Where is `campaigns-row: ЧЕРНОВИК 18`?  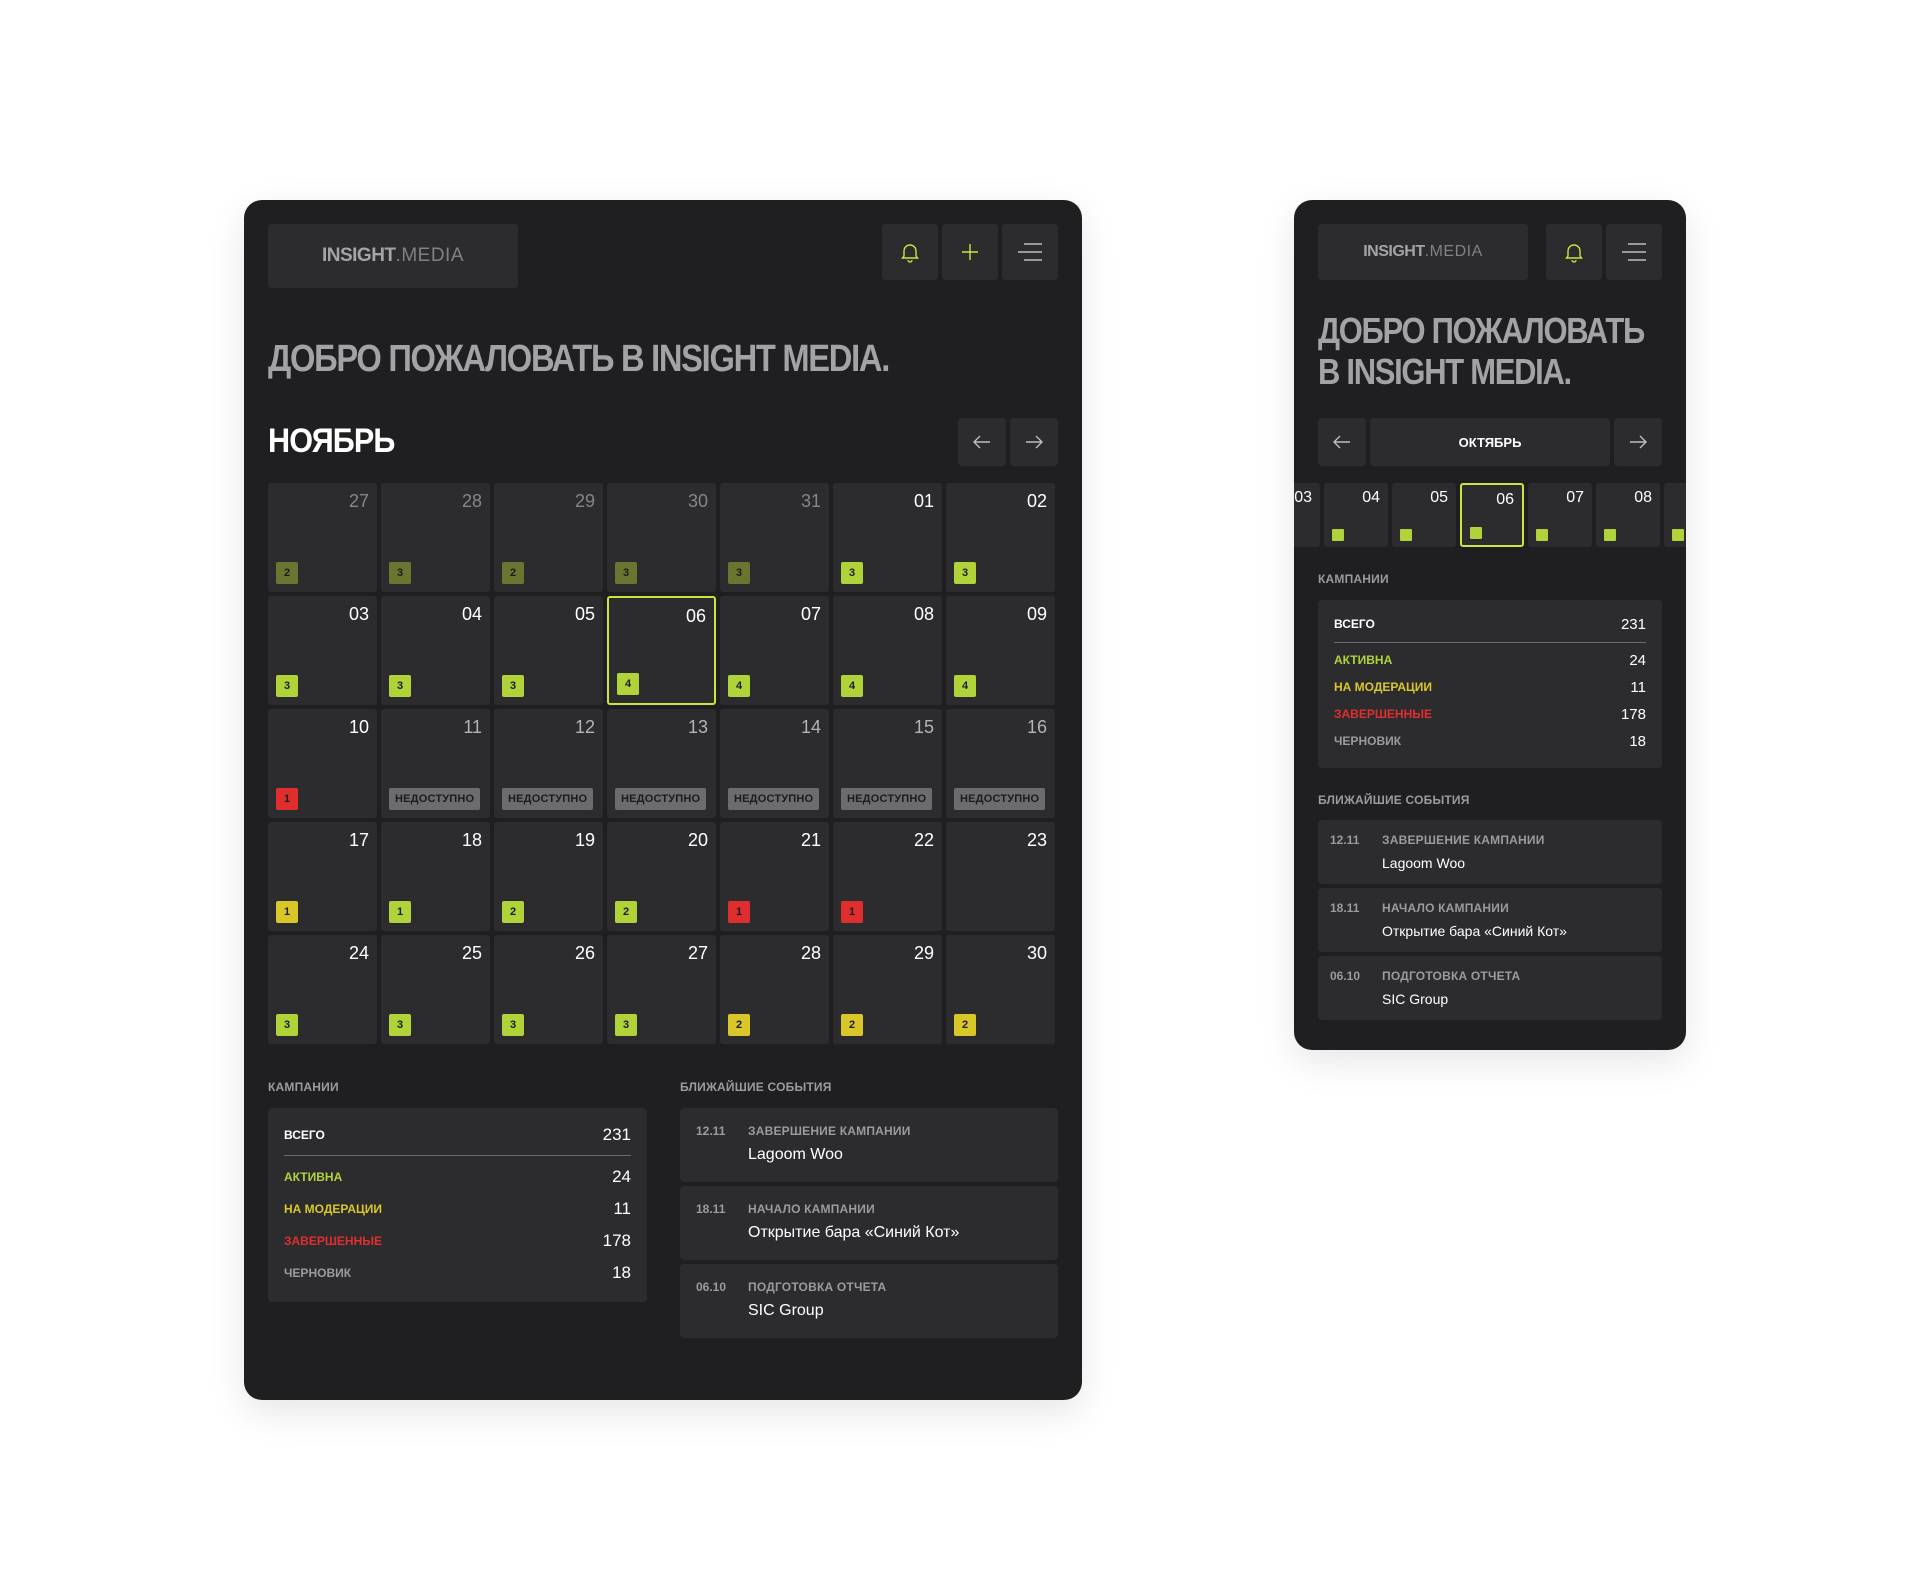
campaigns-row: ЧЕРНОВИК 18 is located at coordinates (1490, 741).